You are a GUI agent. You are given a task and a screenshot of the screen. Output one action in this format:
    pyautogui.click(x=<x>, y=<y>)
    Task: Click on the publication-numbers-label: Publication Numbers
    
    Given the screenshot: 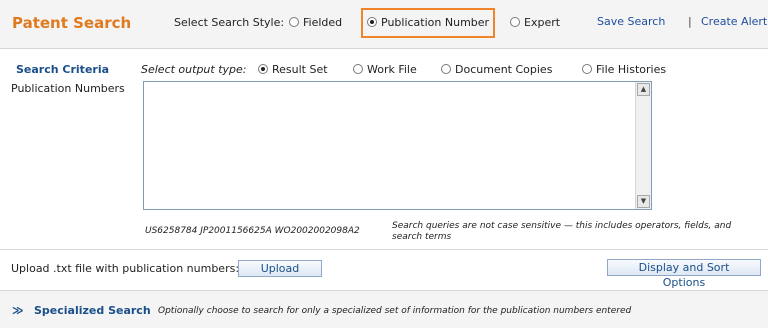 What is the action you would take?
    pyautogui.click(x=68, y=88)
    